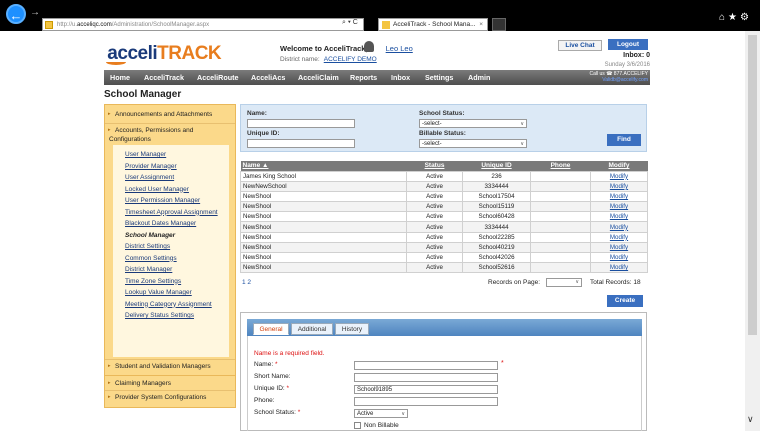 The image size is (760, 431). What do you see at coordinates (560, 186) in the screenshot?
I see `cell-phone` at bounding box center [560, 186].